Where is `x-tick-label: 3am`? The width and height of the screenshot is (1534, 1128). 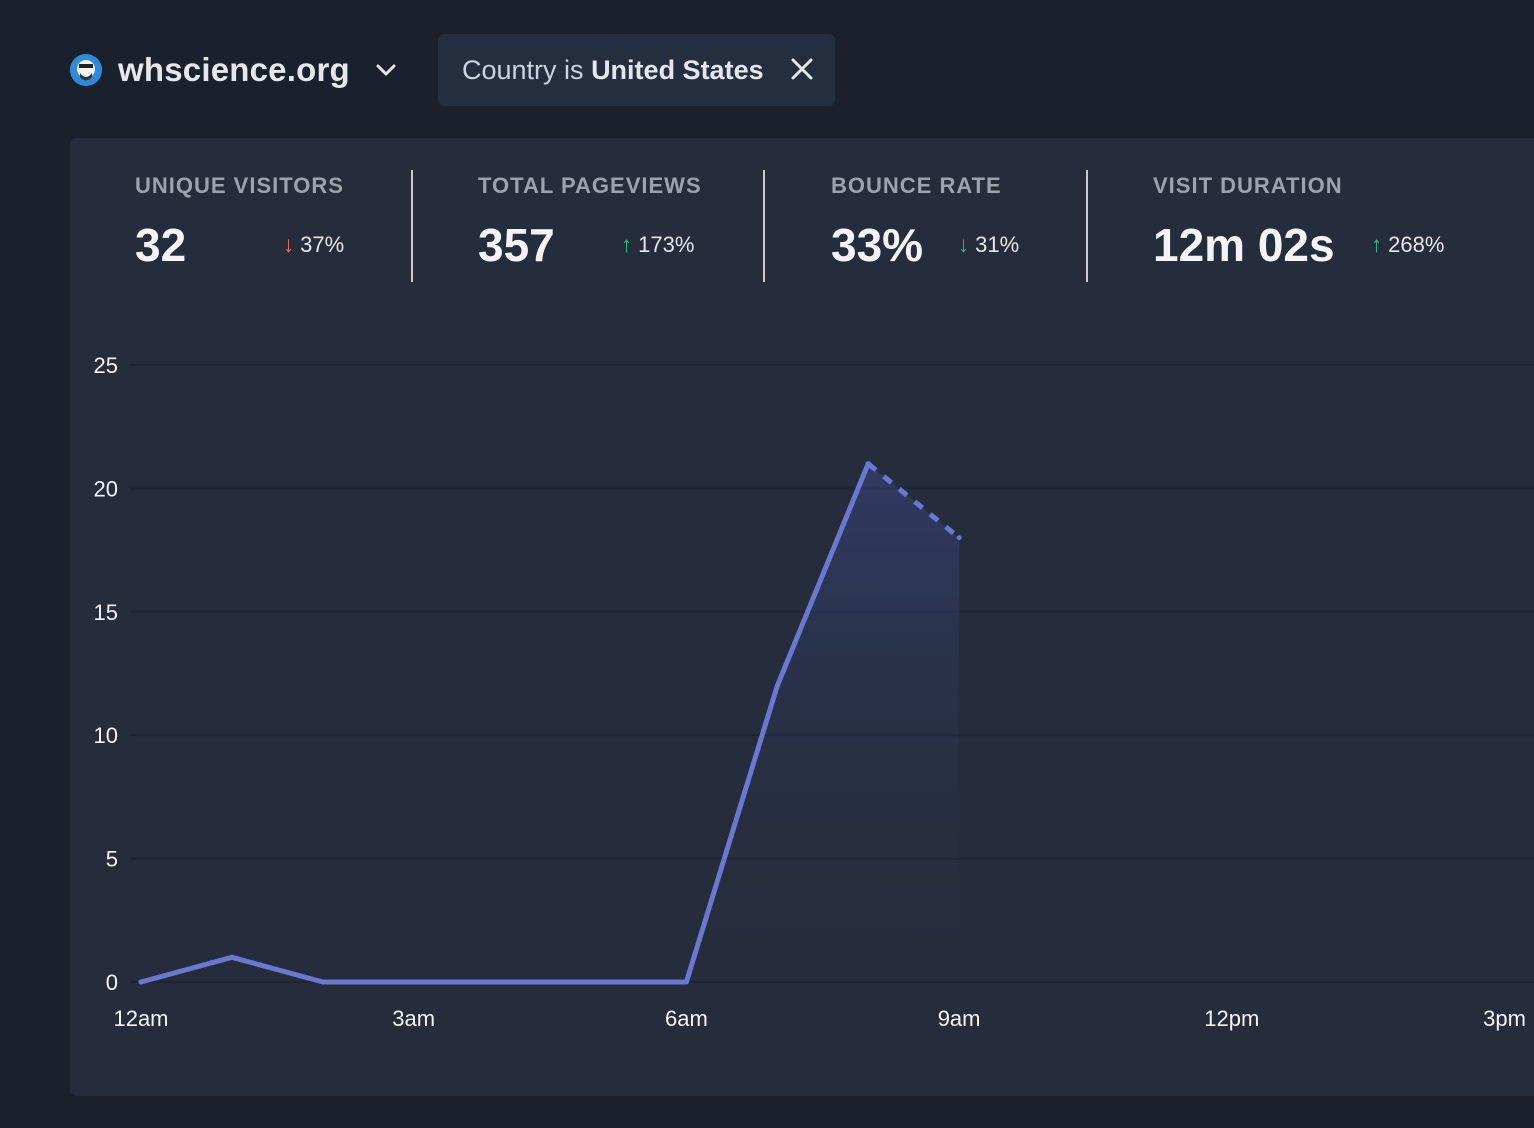 x-tick-label: 3am is located at coordinates (413, 1018).